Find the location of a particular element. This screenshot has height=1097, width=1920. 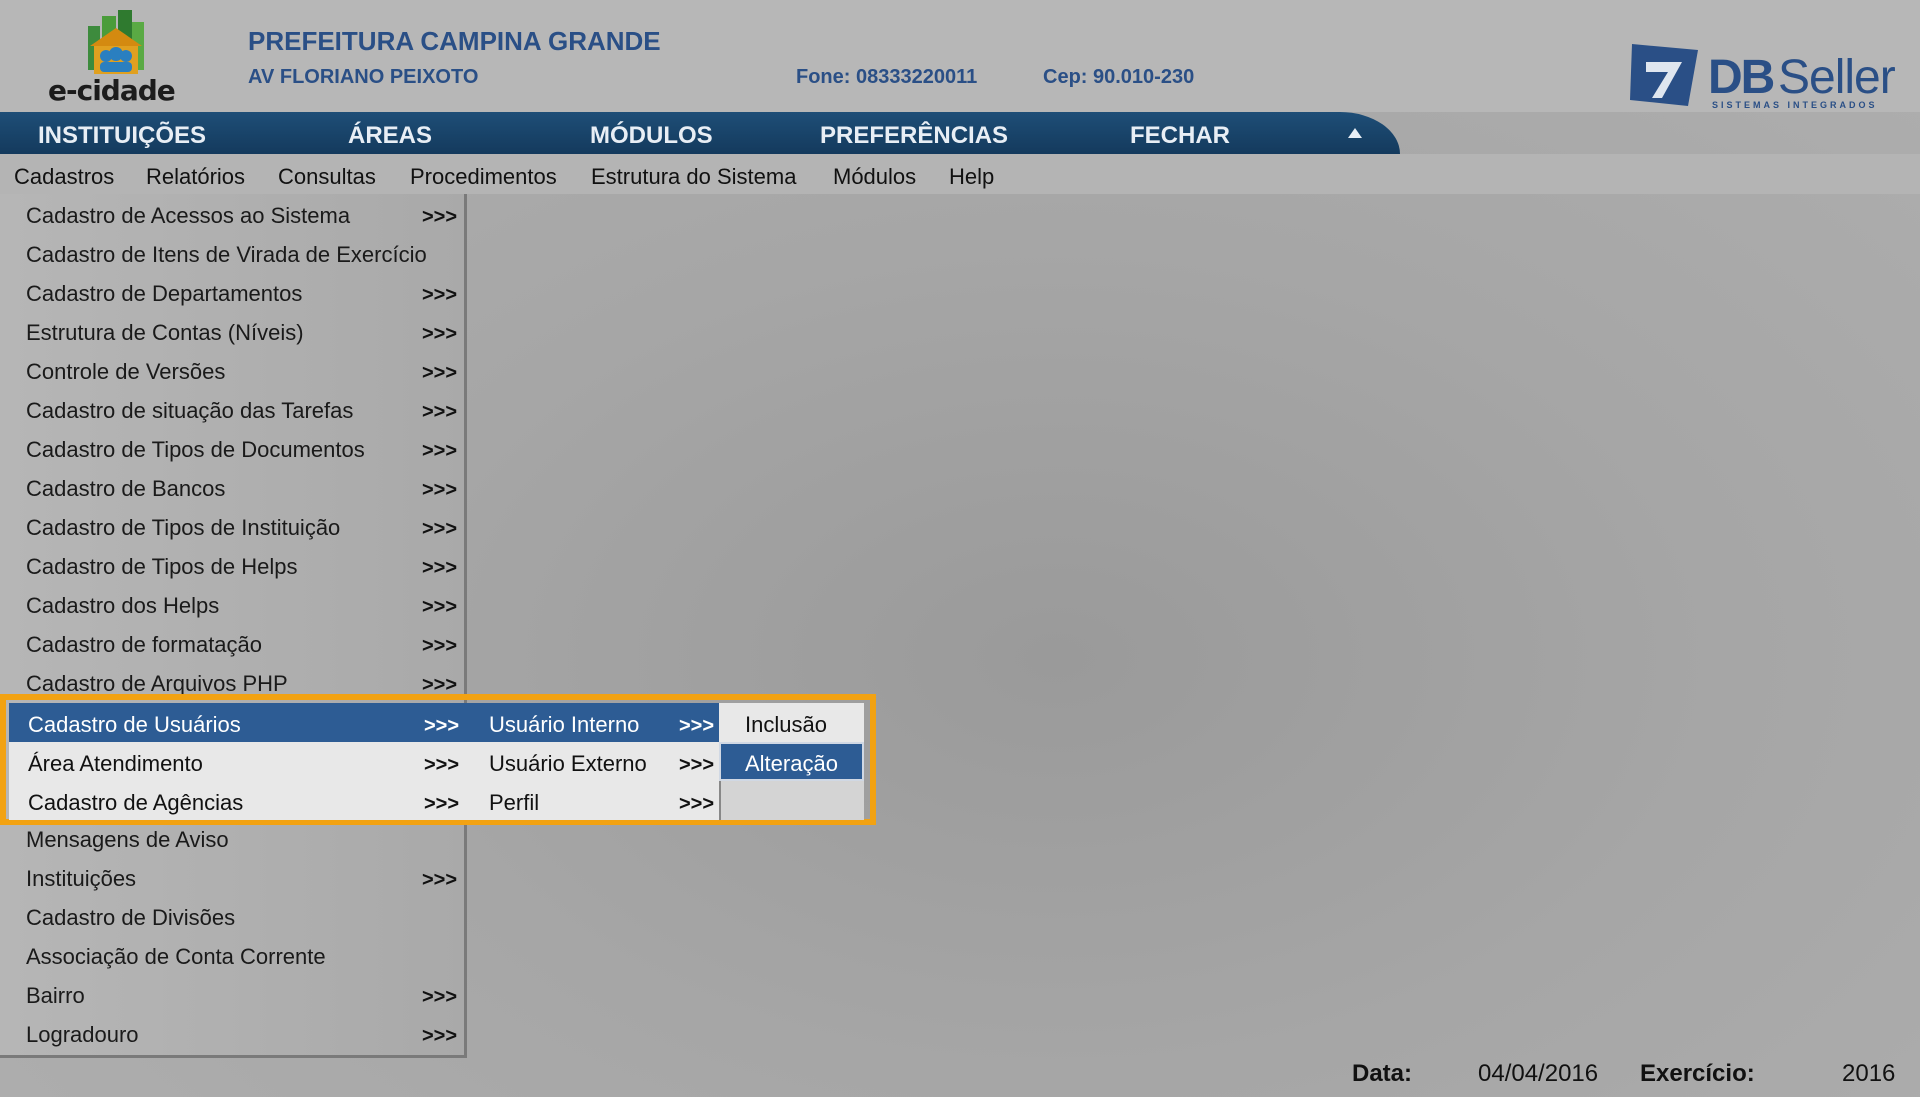

menu-item-inclusao: Inclusão is located at coordinates (791, 722).